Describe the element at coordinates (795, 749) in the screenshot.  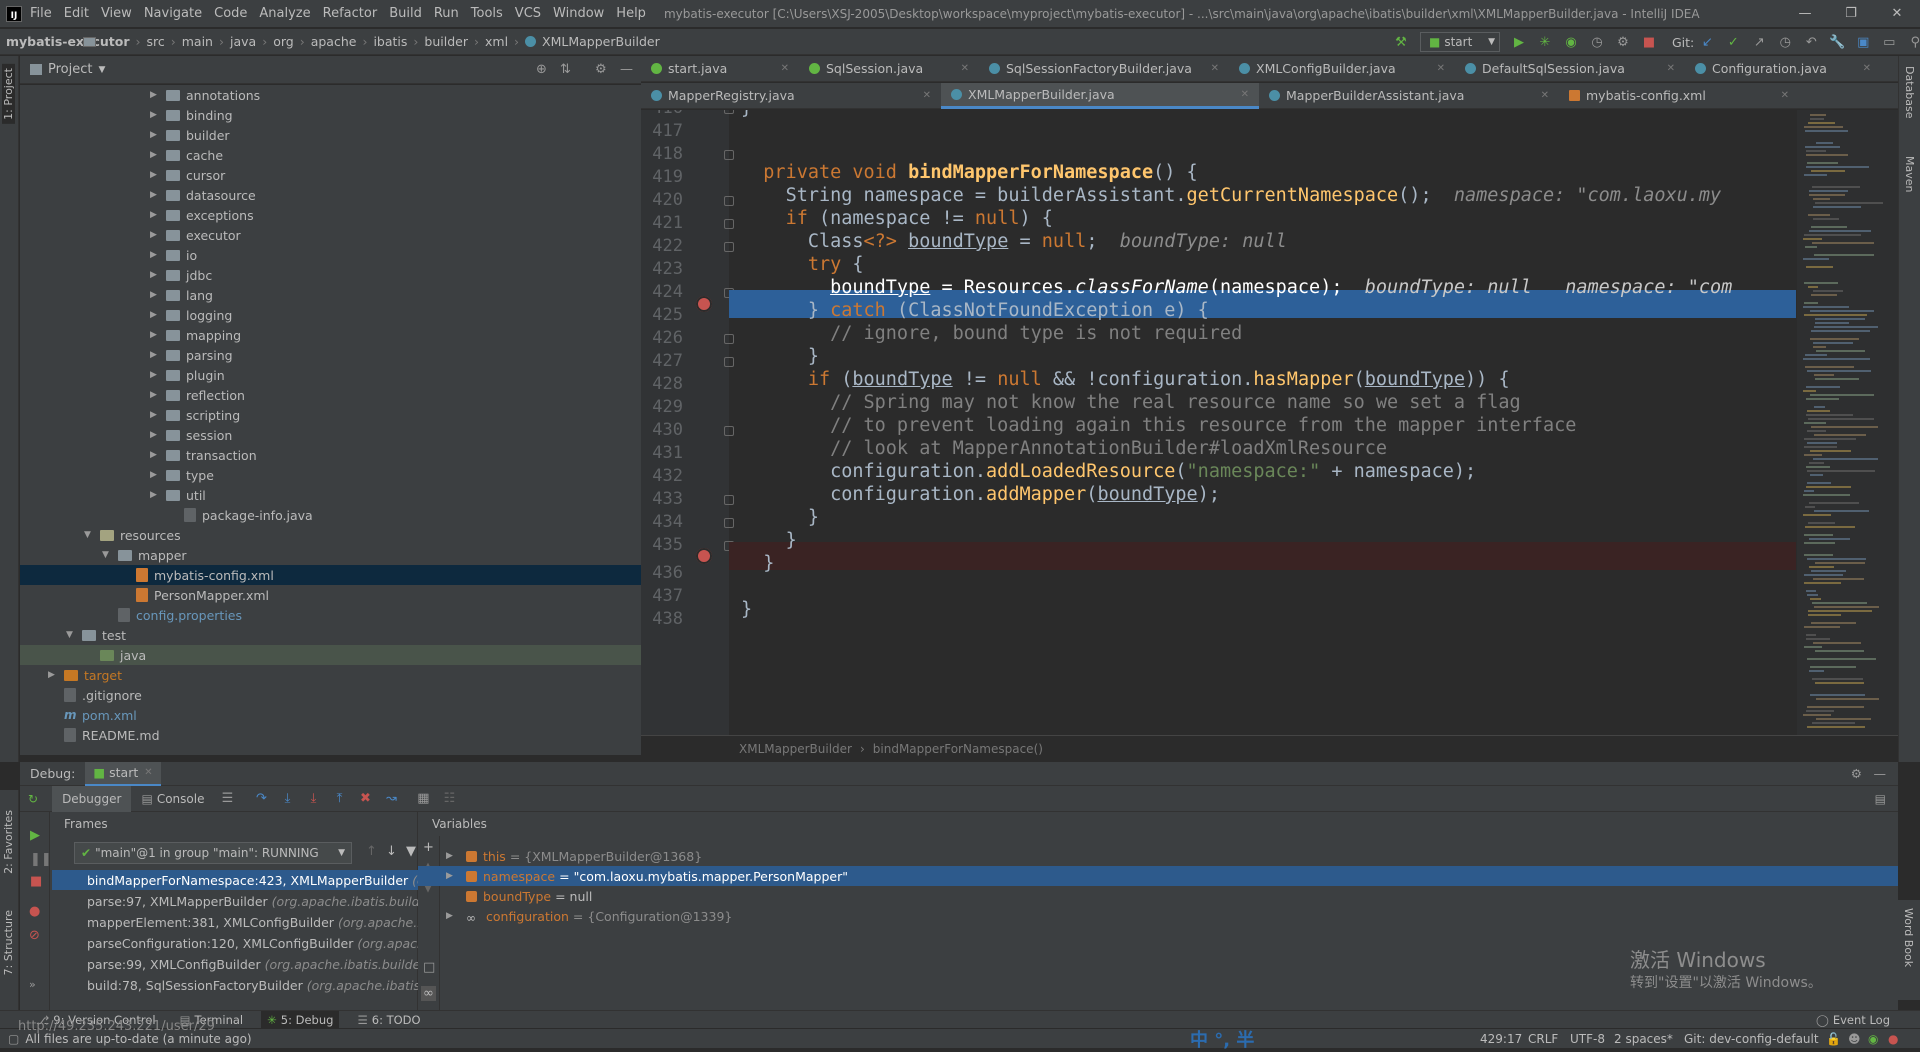
I see `editor-breadcrumb-class: XMLMapperBuilder` at that location.